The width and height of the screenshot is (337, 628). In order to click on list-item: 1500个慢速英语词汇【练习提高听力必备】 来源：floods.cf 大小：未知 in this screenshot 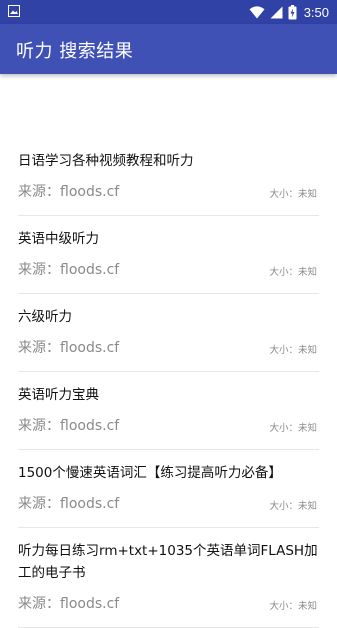, I will do `click(168, 489)`.